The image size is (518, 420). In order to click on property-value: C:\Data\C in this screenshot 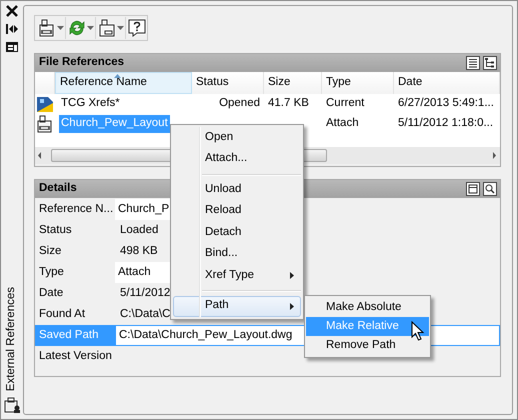, I will do `click(144, 314)`.